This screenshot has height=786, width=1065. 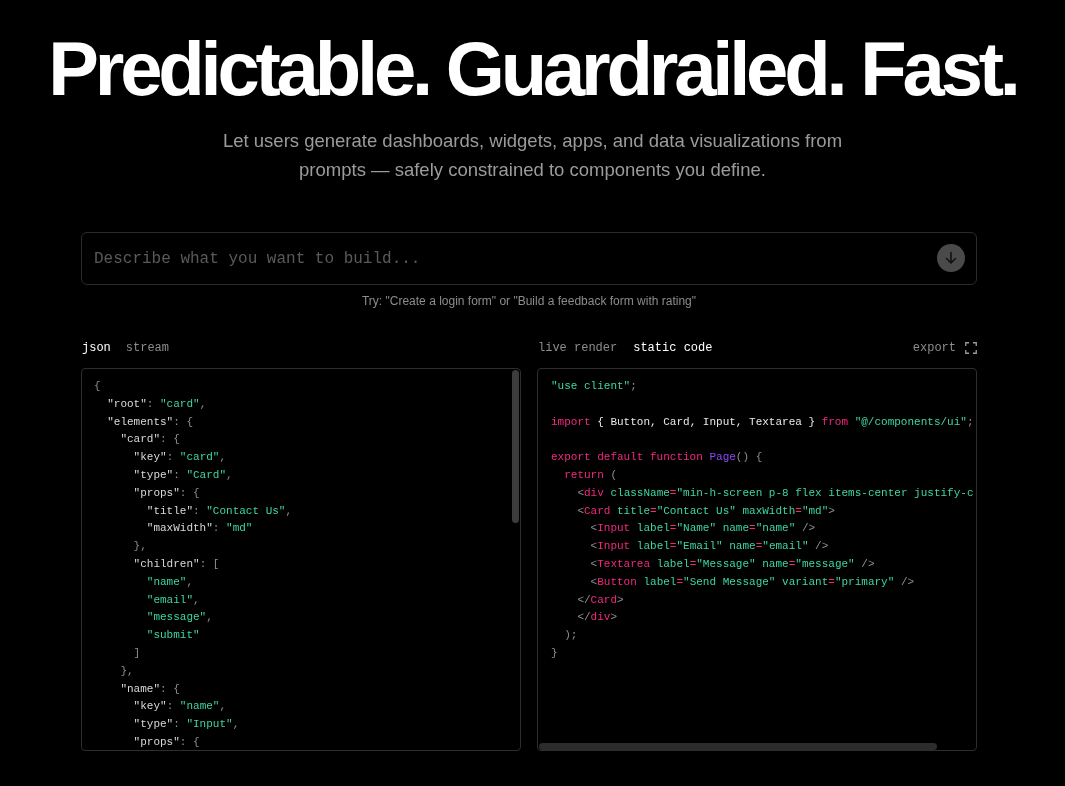 What do you see at coordinates (951, 258) in the screenshot?
I see `arrow-down-icon` at bounding box center [951, 258].